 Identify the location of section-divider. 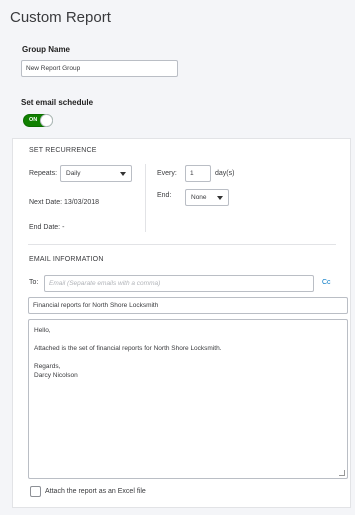
(182, 244).